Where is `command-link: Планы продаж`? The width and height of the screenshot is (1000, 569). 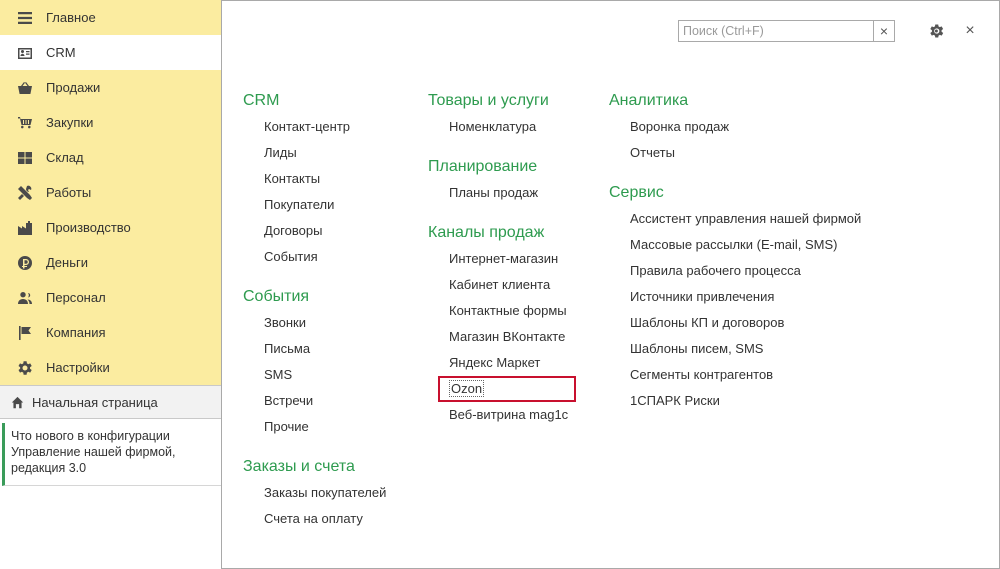 command-link: Планы продаж is located at coordinates (508, 193).